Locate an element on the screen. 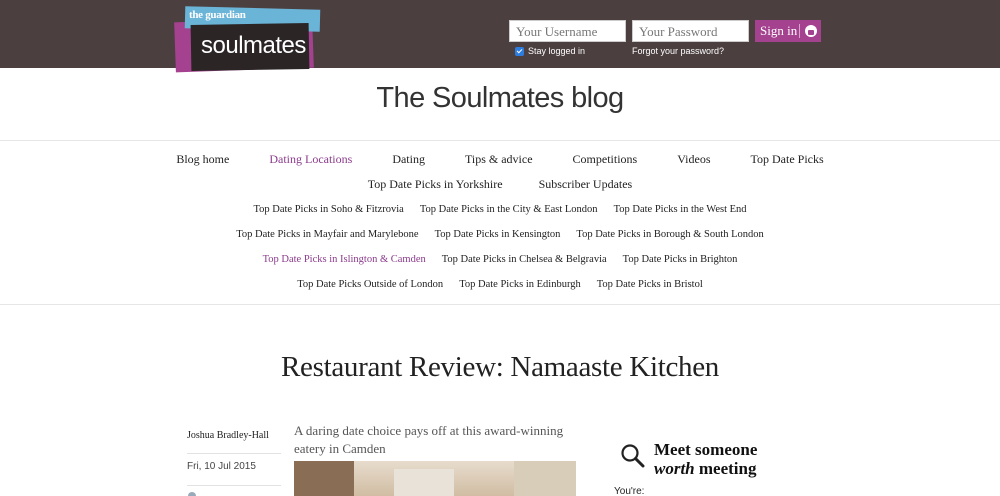 The height and width of the screenshot is (496, 1000). nav-islington-camden: Top Date Picks in Islington & Camden is located at coordinates (344, 259).